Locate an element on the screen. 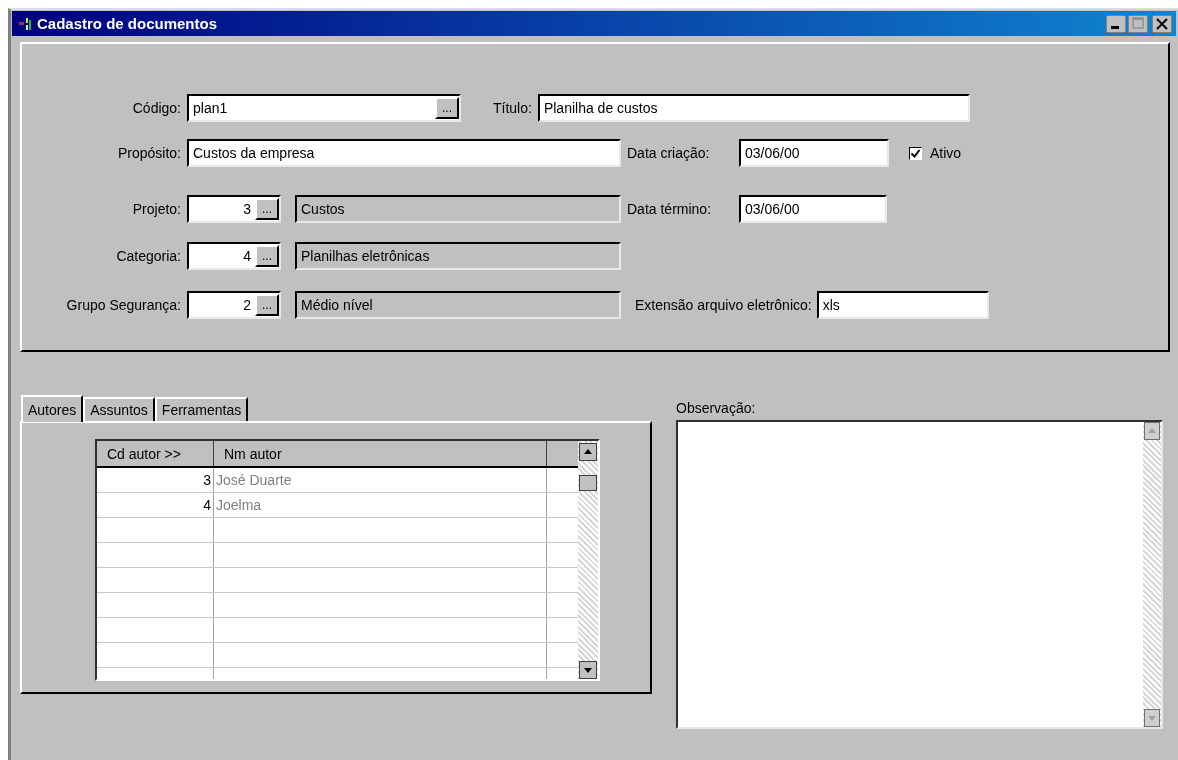  extension-field: xls is located at coordinates (902, 305).